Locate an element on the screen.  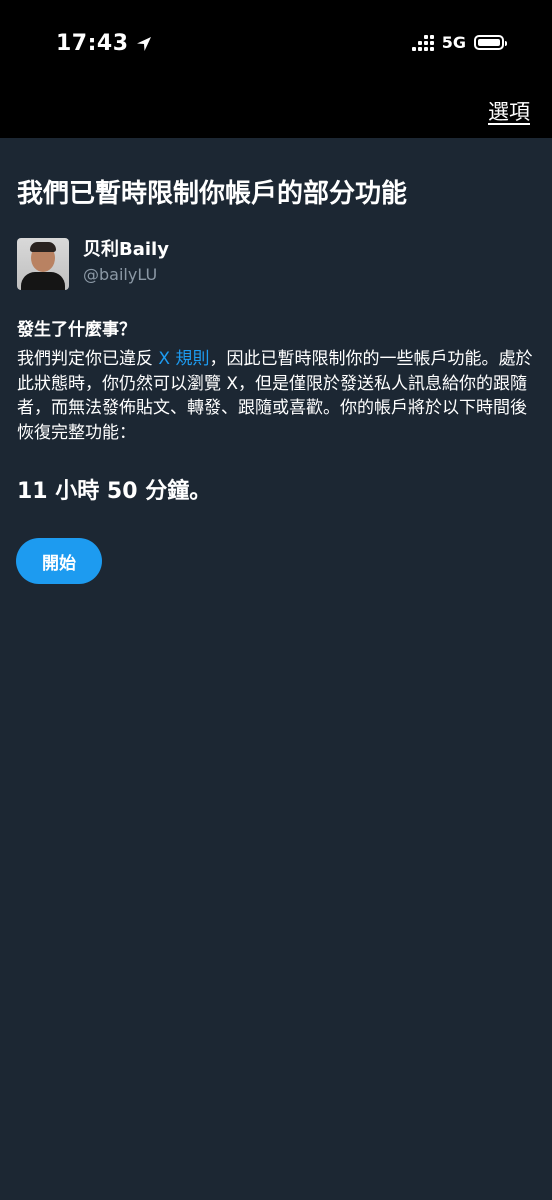
account-handle: @bailyLU is located at coordinates (120, 274).